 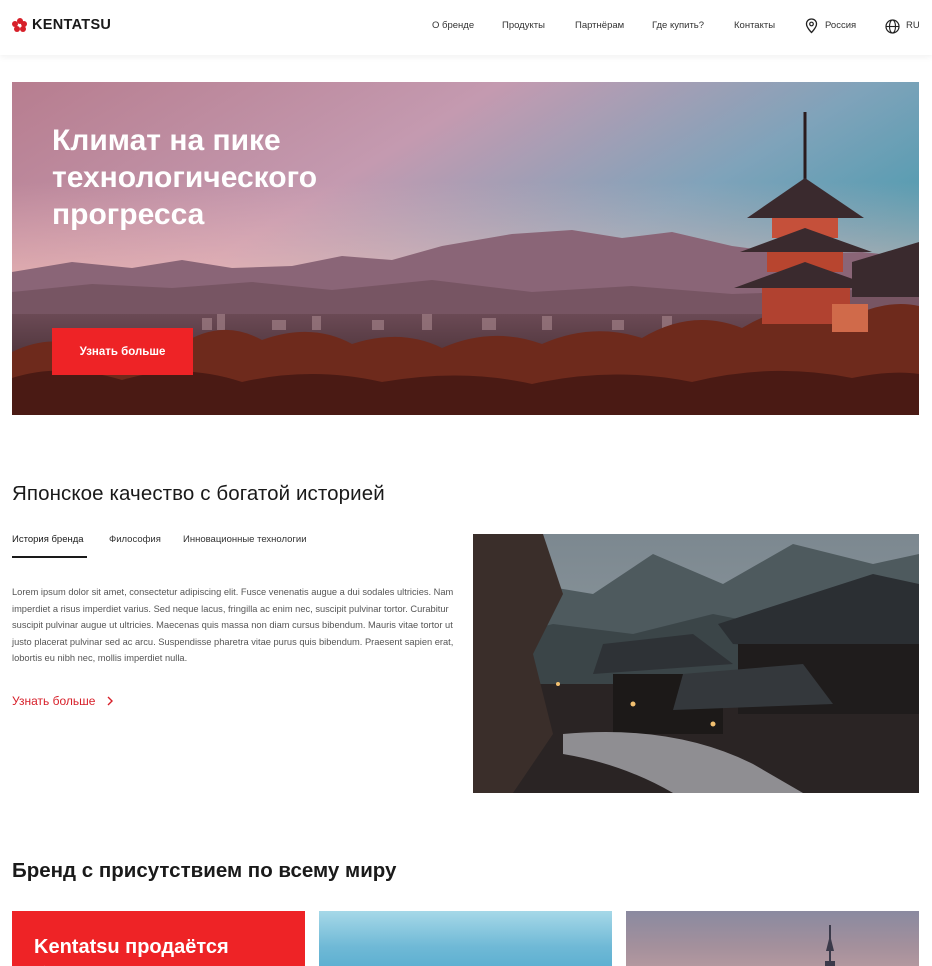 What do you see at coordinates (49, 557) in the screenshot?
I see `active-tab-indicator` at bounding box center [49, 557].